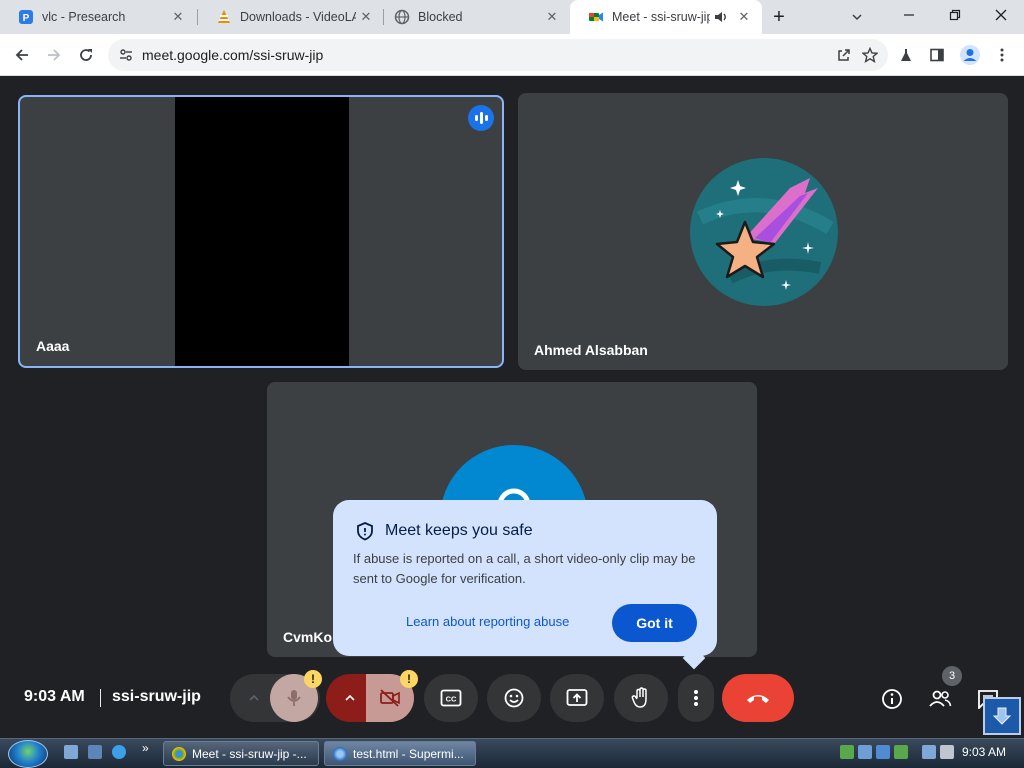 This screenshot has height=768, width=1024. What do you see at coordinates (350, 698) in the screenshot?
I see `video-options-chevron-up-icon` at bounding box center [350, 698].